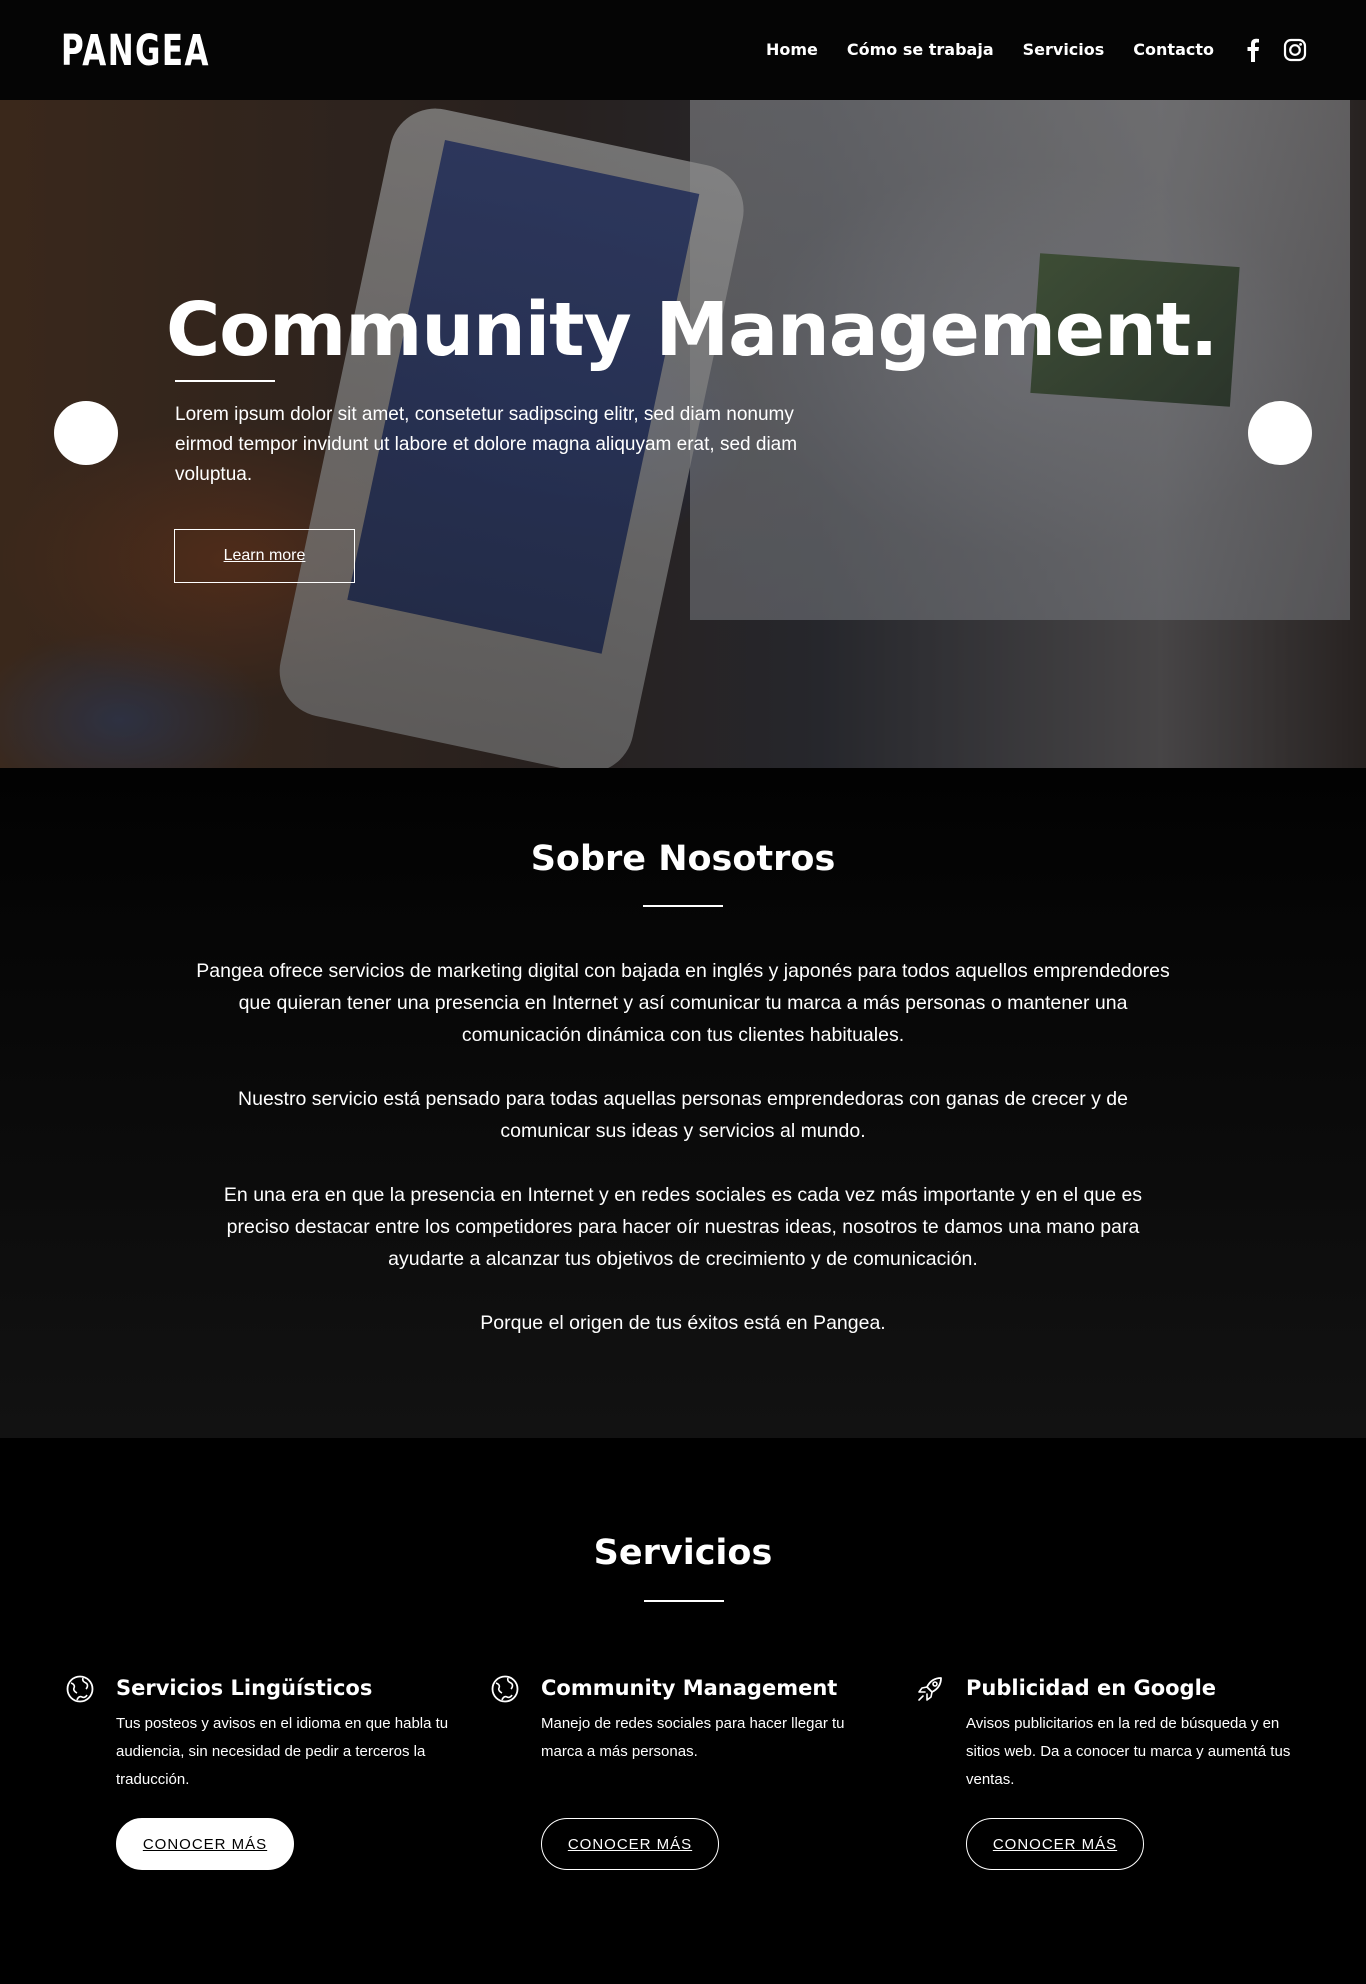 This screenshot has height=1984, width=1366. What do you see at coordinates (683, 906) in the screenshot?
I see `about-divider` at bounding box center [683, 906].